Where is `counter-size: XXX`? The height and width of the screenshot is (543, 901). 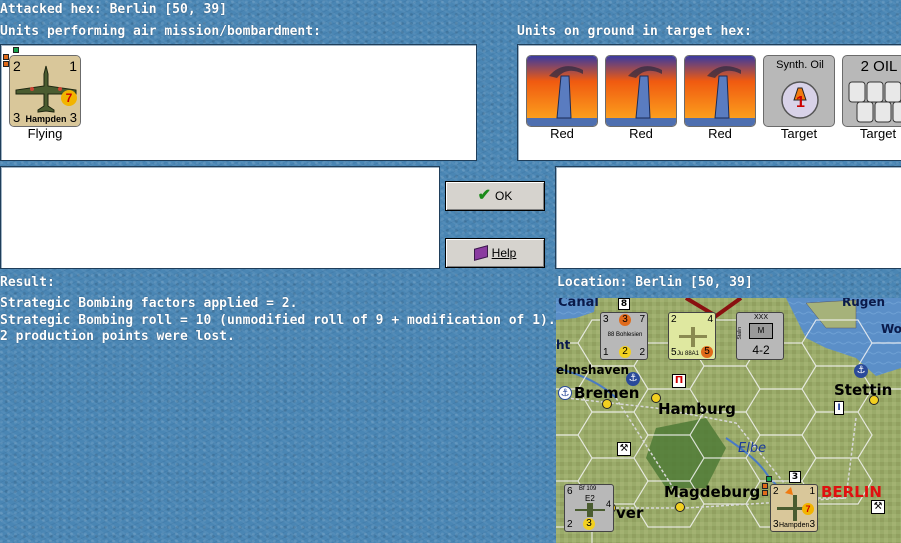 counter-size: XXX is located at coordinates (760, 317).